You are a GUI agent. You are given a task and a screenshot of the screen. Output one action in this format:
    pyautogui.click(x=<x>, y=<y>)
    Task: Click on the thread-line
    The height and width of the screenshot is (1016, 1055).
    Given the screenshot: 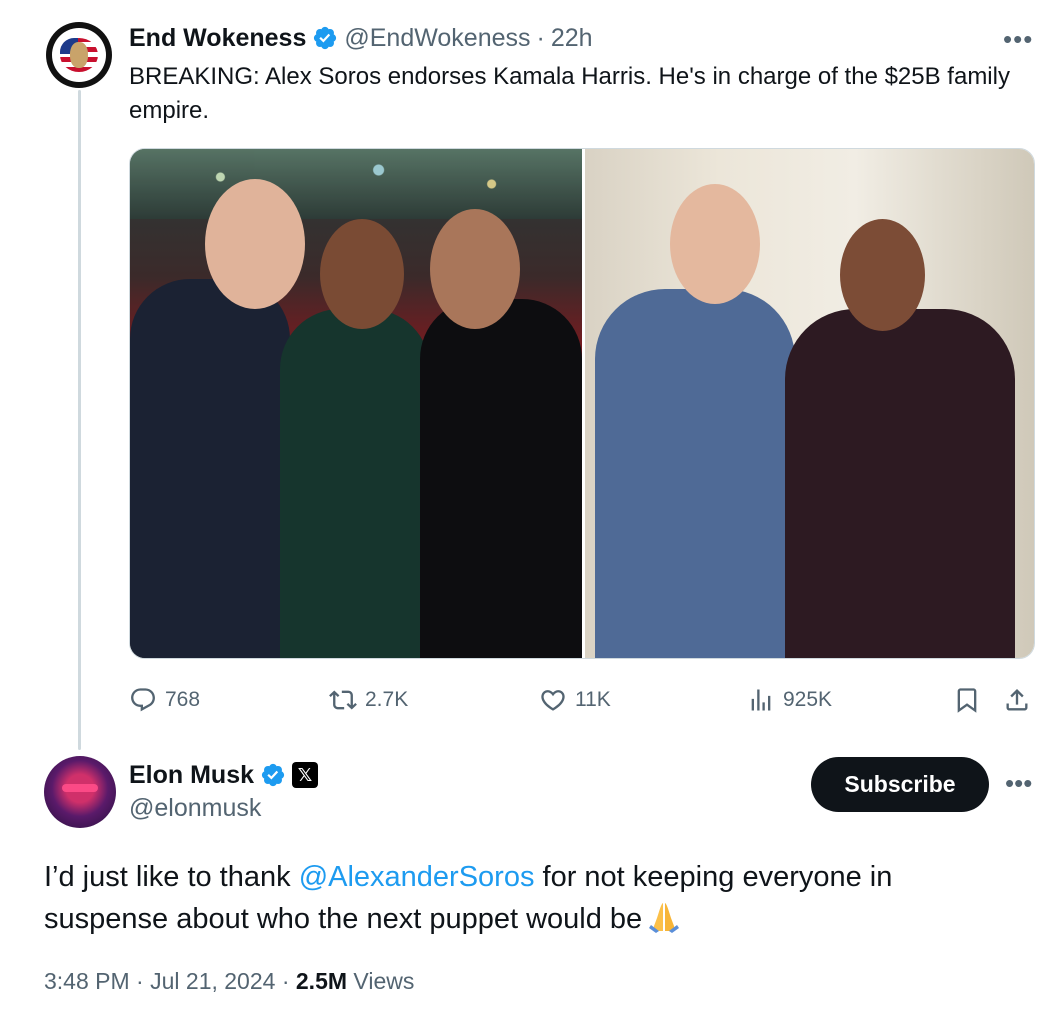 What is the action you would take?
    pyautogui.click(x=79, y=420)
    